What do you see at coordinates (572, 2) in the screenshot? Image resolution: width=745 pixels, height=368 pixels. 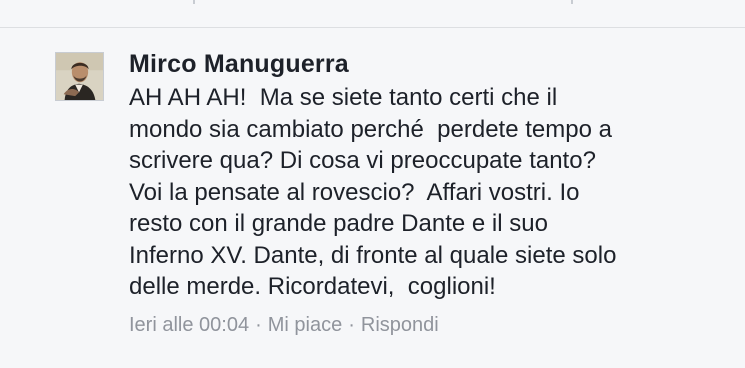 I see `top-edge-mark-right` at bounding box center [572, 2].